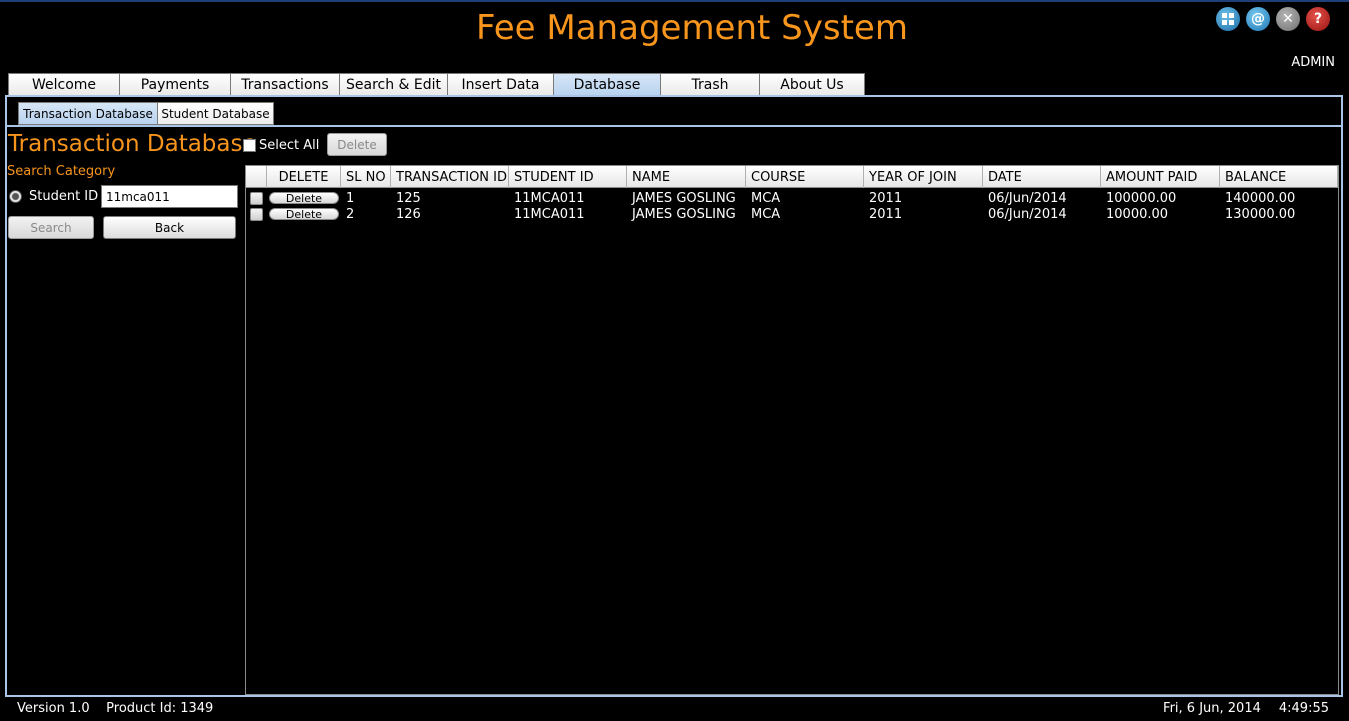  Describe the element at coordinates (169, 196) in the screenshot. I see `student-id-input` at that location.